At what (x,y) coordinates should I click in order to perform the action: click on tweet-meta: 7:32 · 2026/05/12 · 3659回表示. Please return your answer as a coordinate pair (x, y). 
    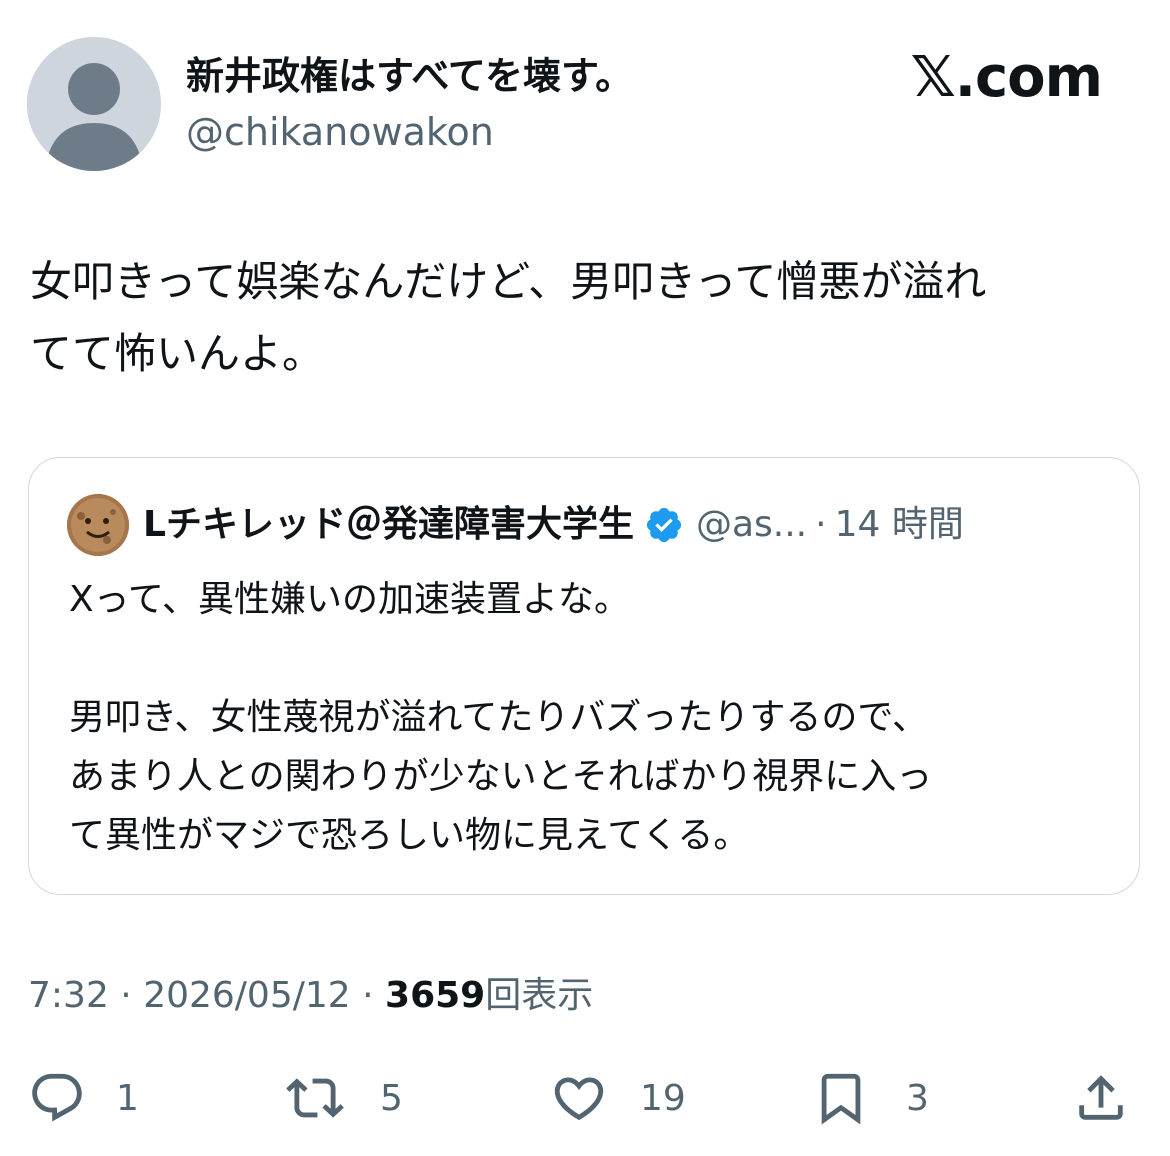
    Looking at the image, I should click on (310, 996).